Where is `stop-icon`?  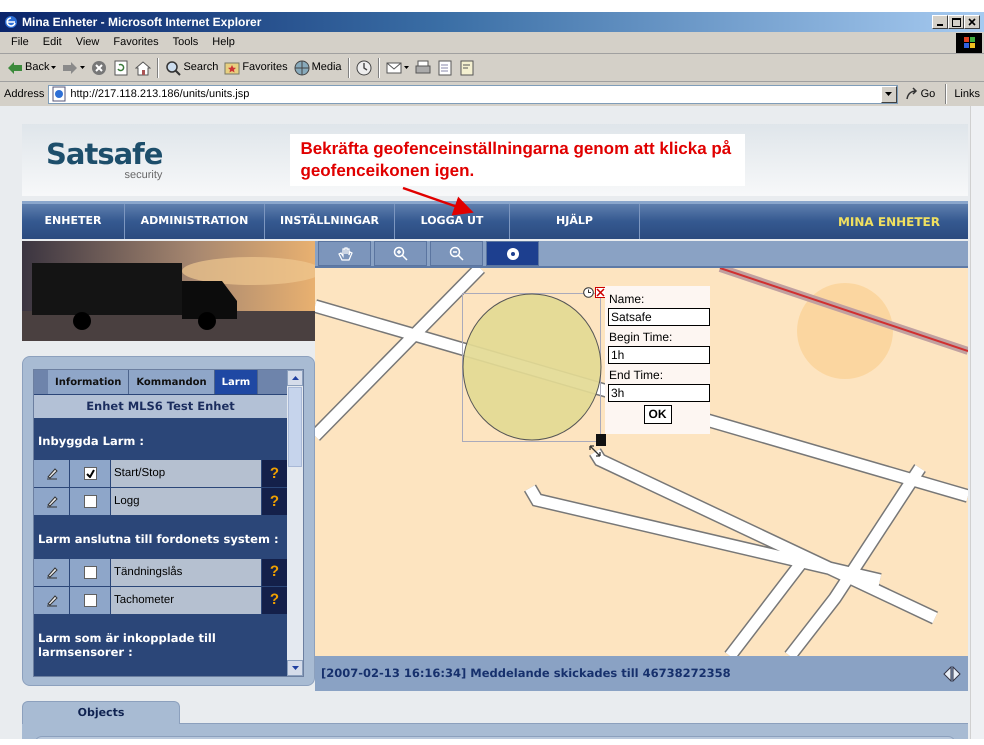
stop-icon is located at coordinates (99, 68).